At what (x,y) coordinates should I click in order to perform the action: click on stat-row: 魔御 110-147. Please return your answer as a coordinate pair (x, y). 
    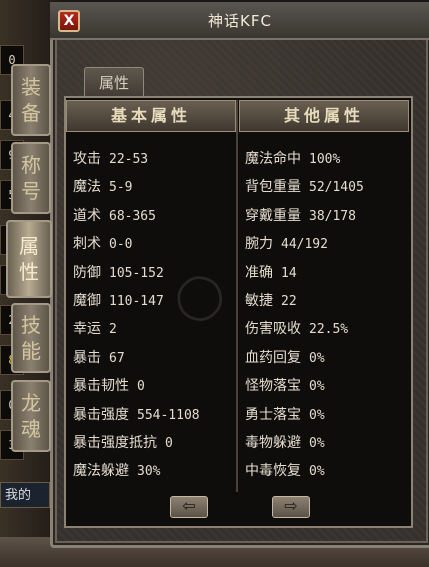
    Looking at the image, I should click on (118, 300).